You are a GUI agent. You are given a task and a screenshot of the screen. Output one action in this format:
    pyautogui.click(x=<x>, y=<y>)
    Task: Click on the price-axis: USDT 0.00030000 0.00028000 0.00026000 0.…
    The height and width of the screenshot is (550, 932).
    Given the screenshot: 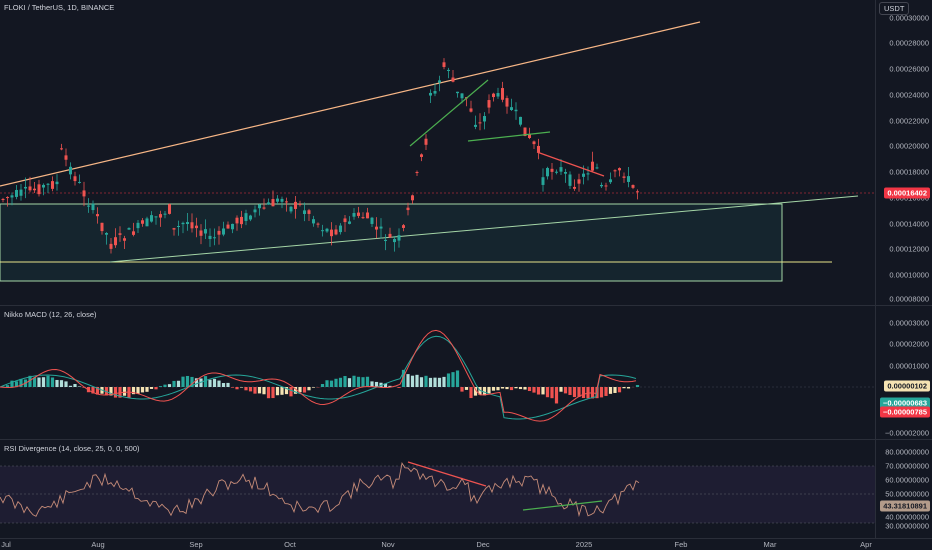 What is the action you would take?
    pyautogui.click(x=903, y=152)
    